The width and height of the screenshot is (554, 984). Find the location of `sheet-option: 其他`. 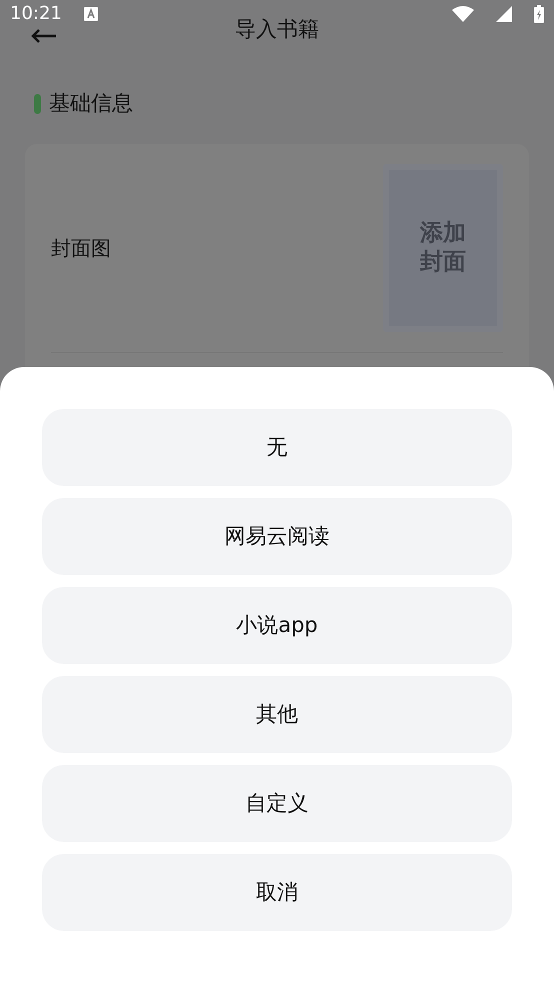

sheet-option: 其他 is located at coordinates (277, 714).